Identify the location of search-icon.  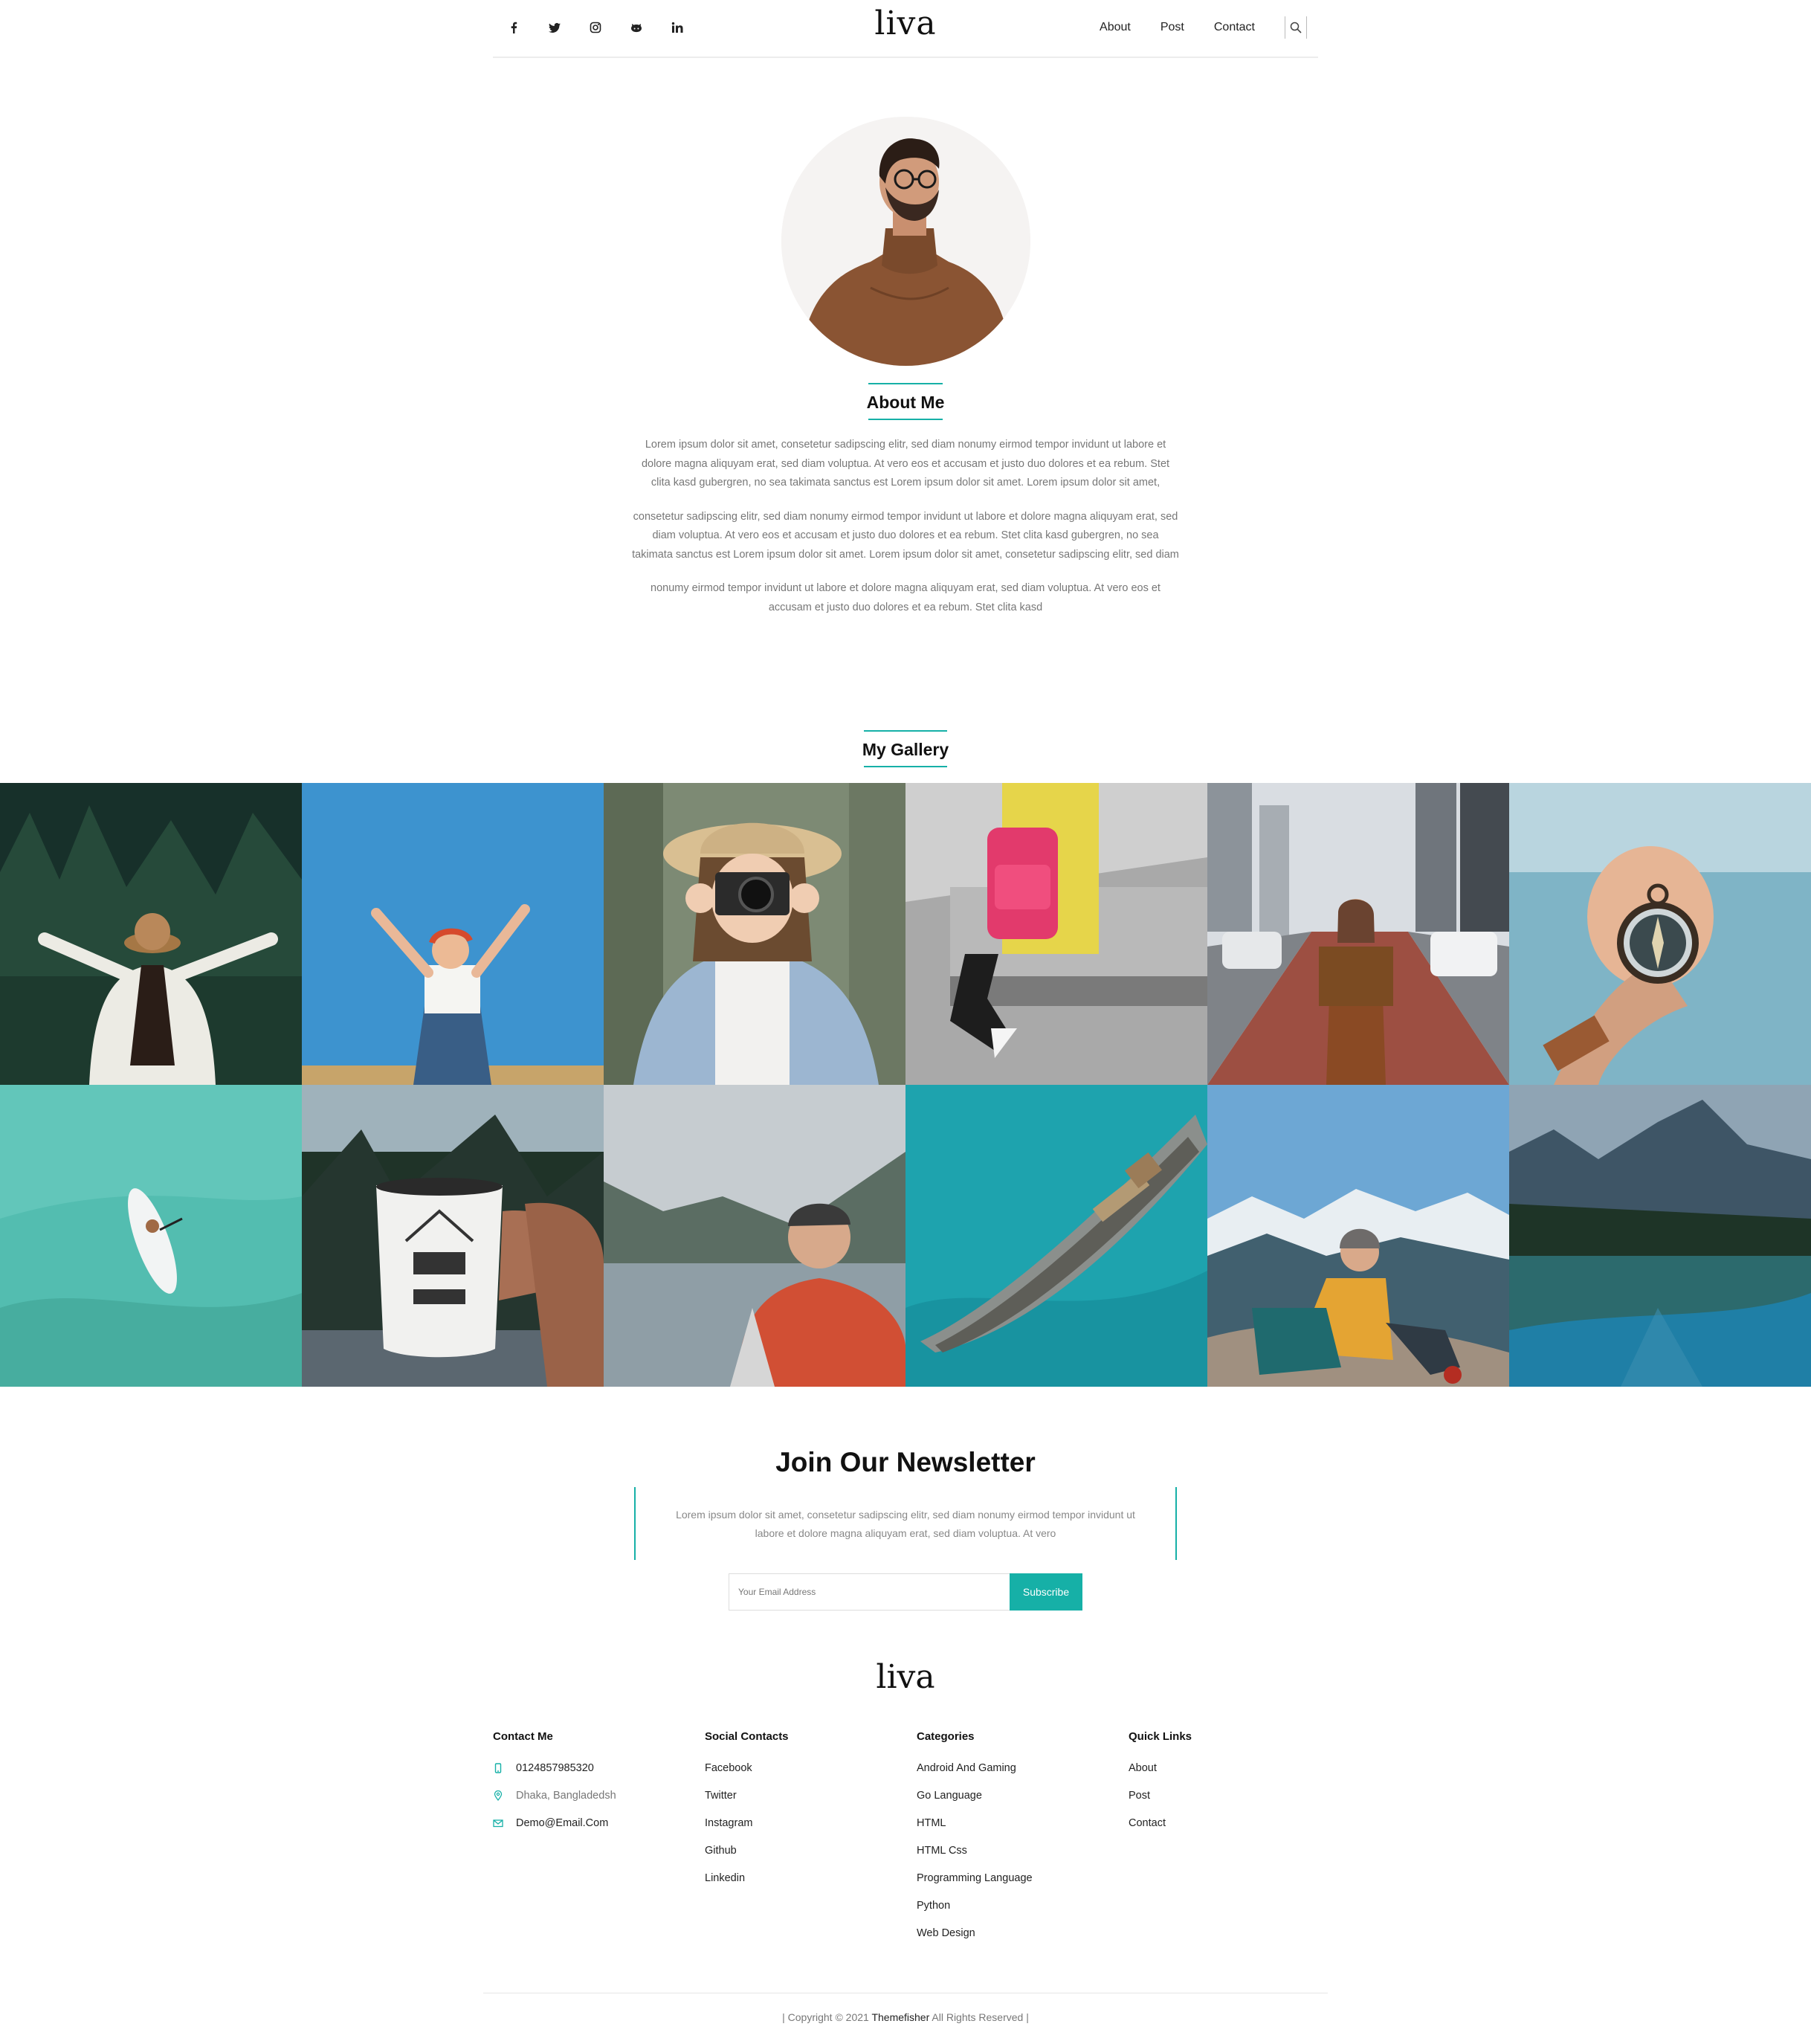
(1296, 27).